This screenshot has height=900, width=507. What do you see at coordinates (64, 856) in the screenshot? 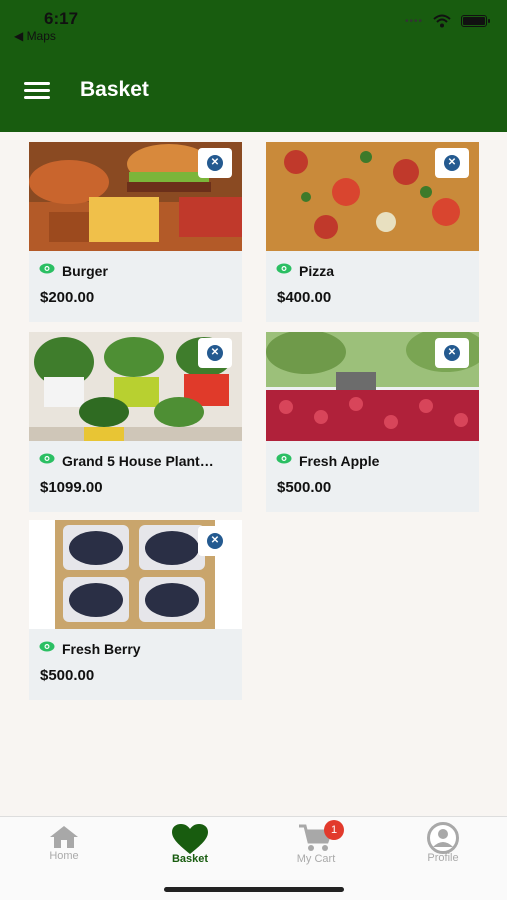
I see `tab-home-label: Home` at bounding box center [64, 856].